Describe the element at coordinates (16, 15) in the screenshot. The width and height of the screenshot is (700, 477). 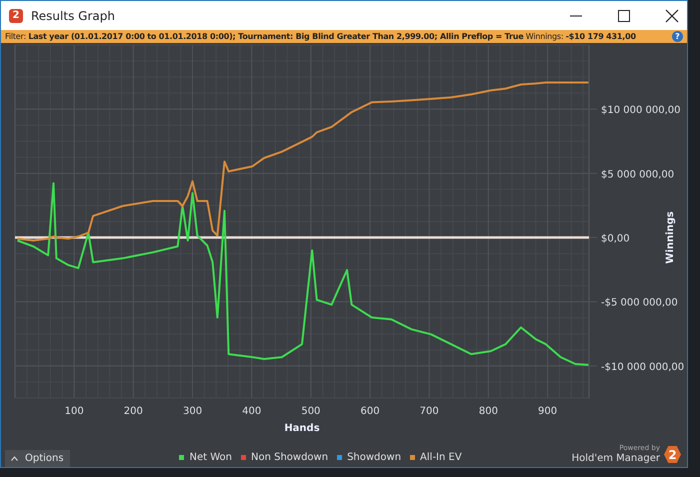
I see `app-logo: 2` at that location.